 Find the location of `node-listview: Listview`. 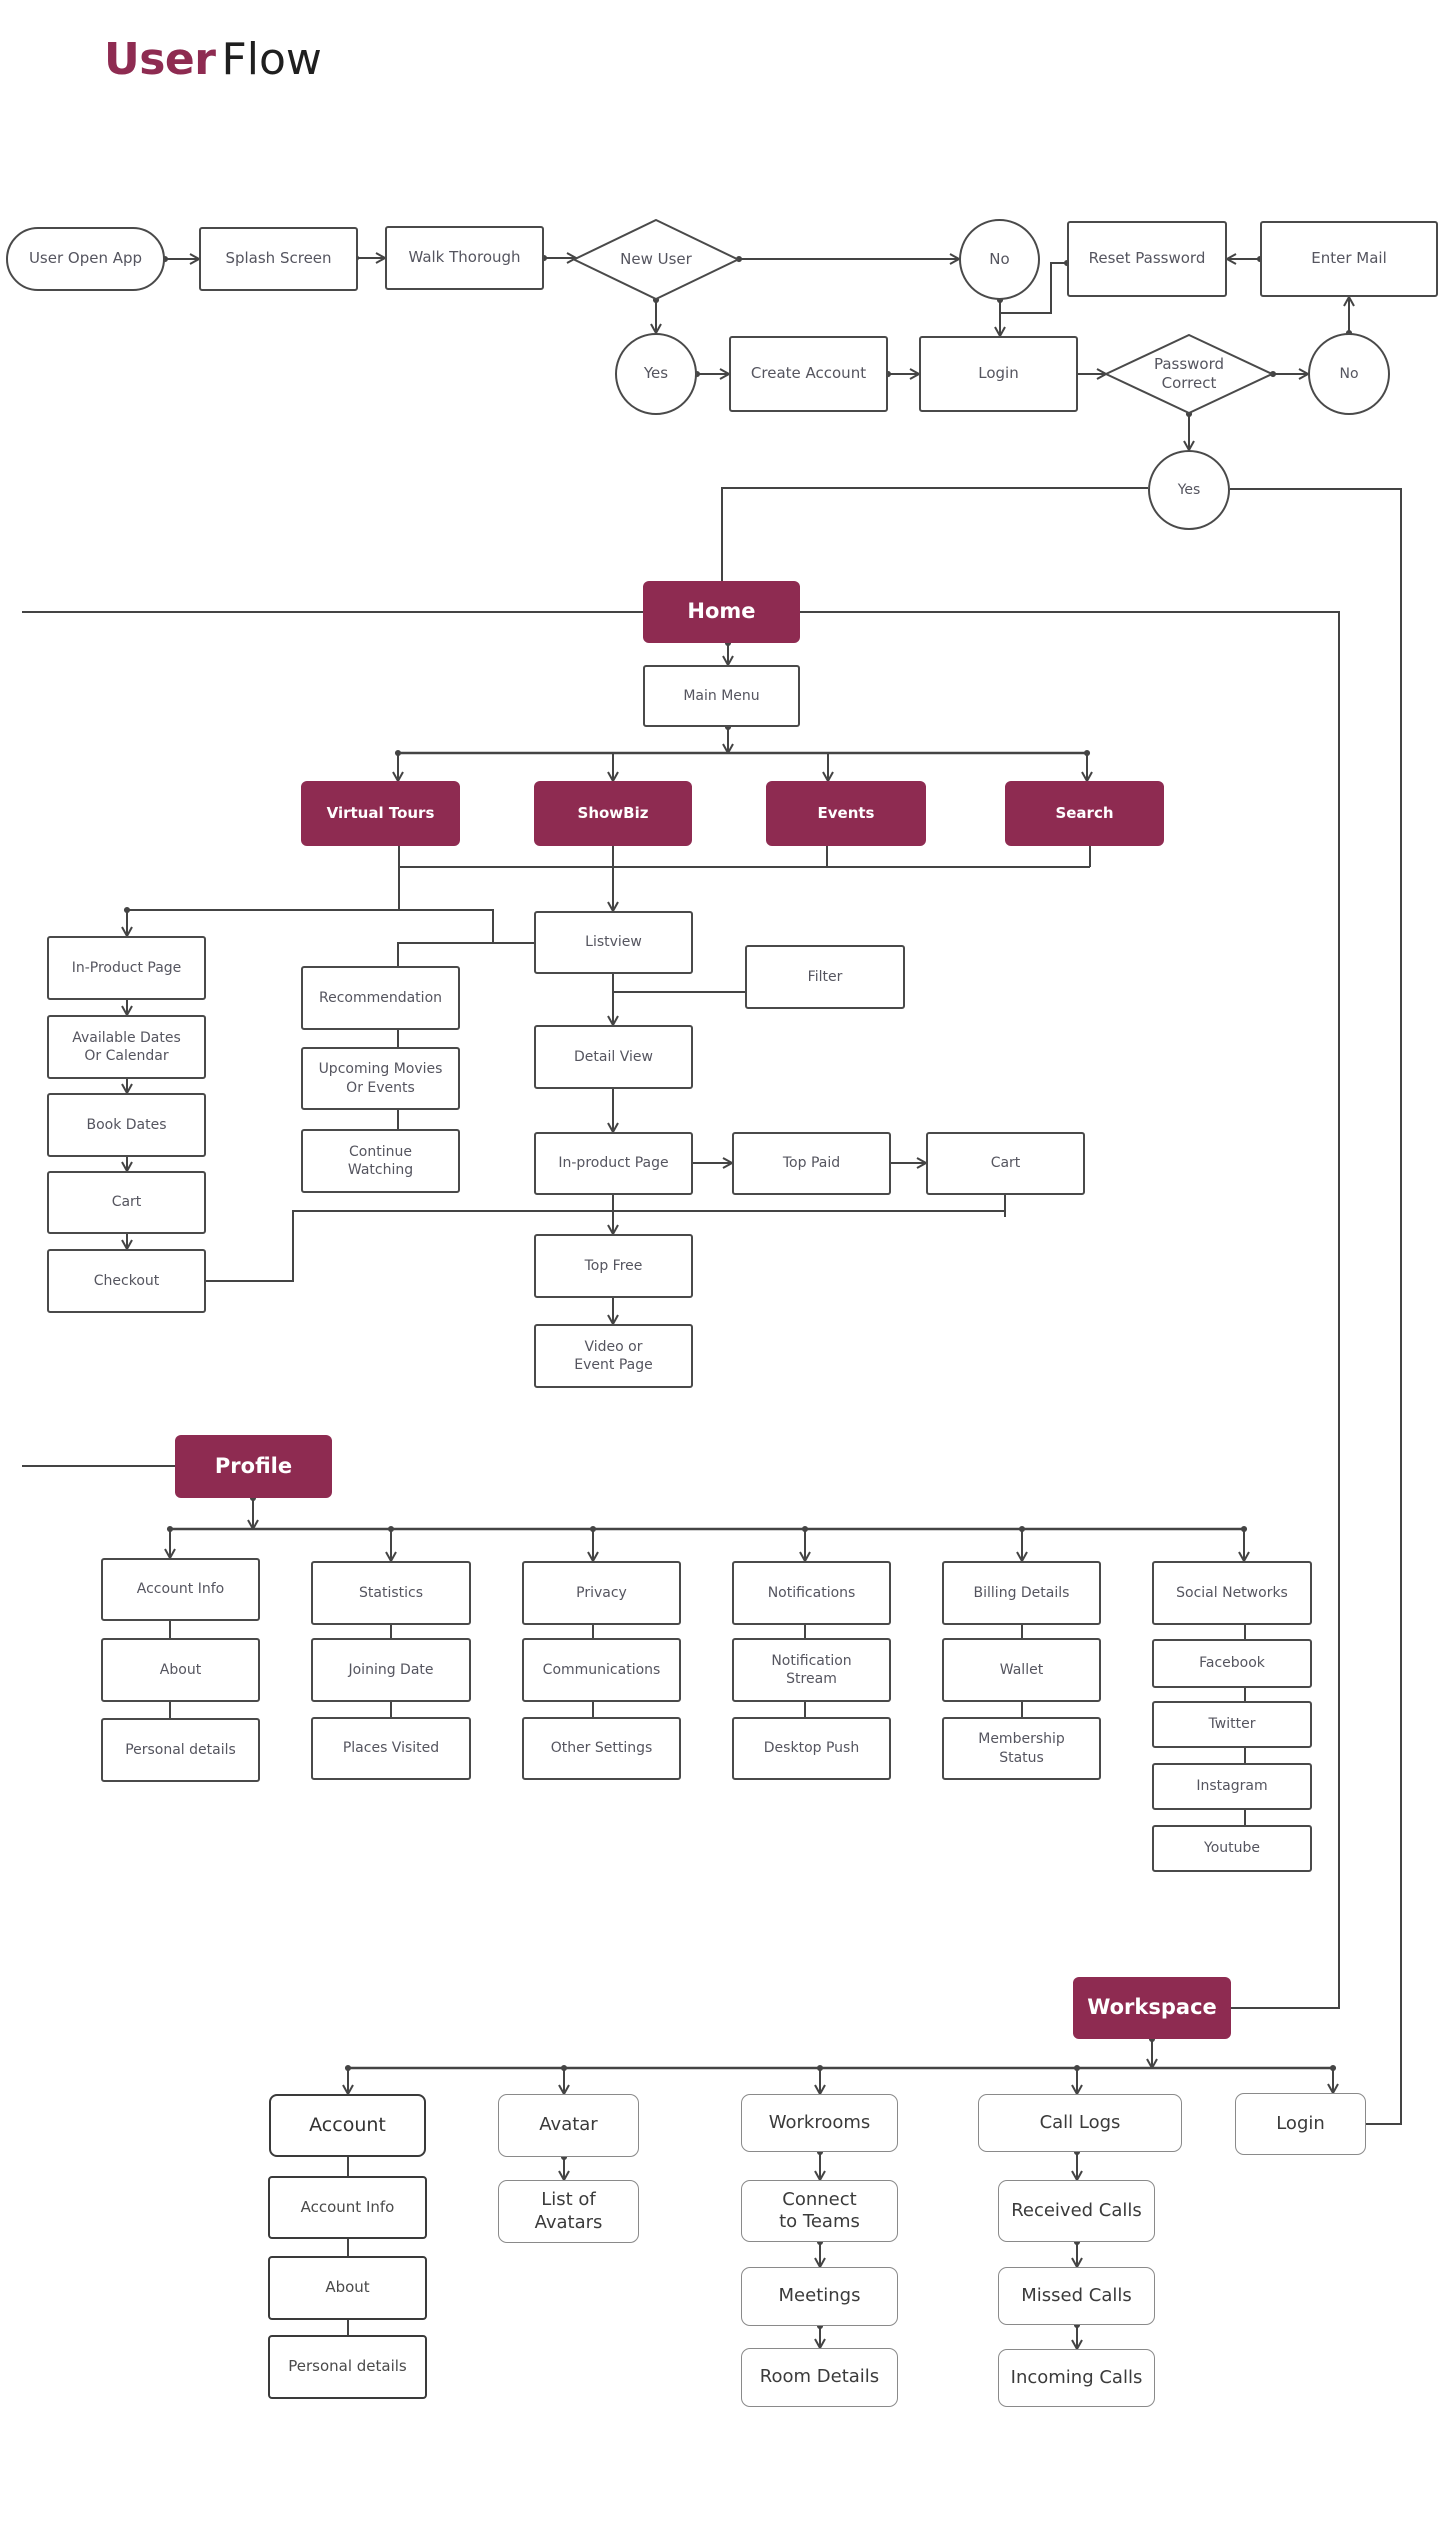

node-listview: Listview is located at coordinates (613, 942).